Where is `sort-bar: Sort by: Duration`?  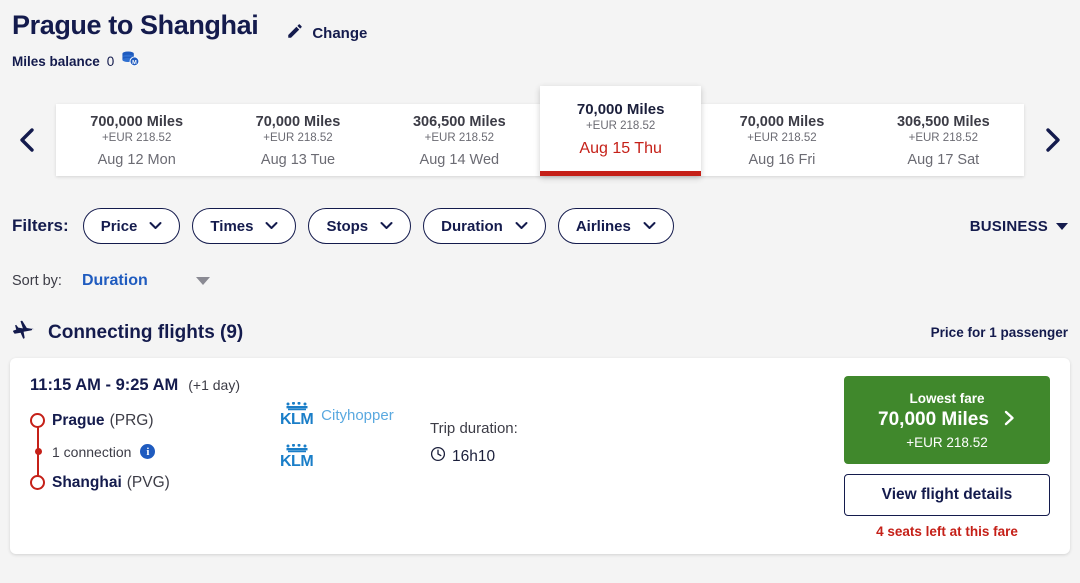
sort-bar: Sort by: Duration is located at coordinates (540, 281).